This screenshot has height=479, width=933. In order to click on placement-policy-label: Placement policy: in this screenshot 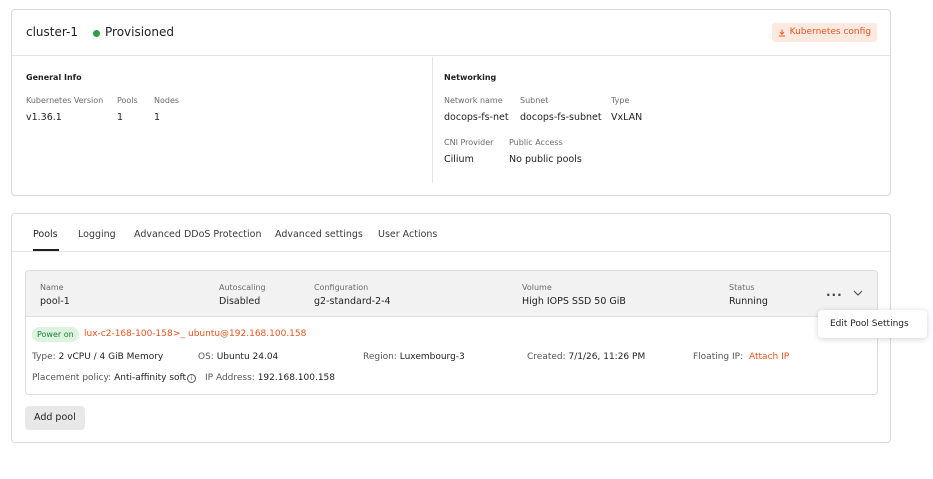, I will do `click(72, 378)`.